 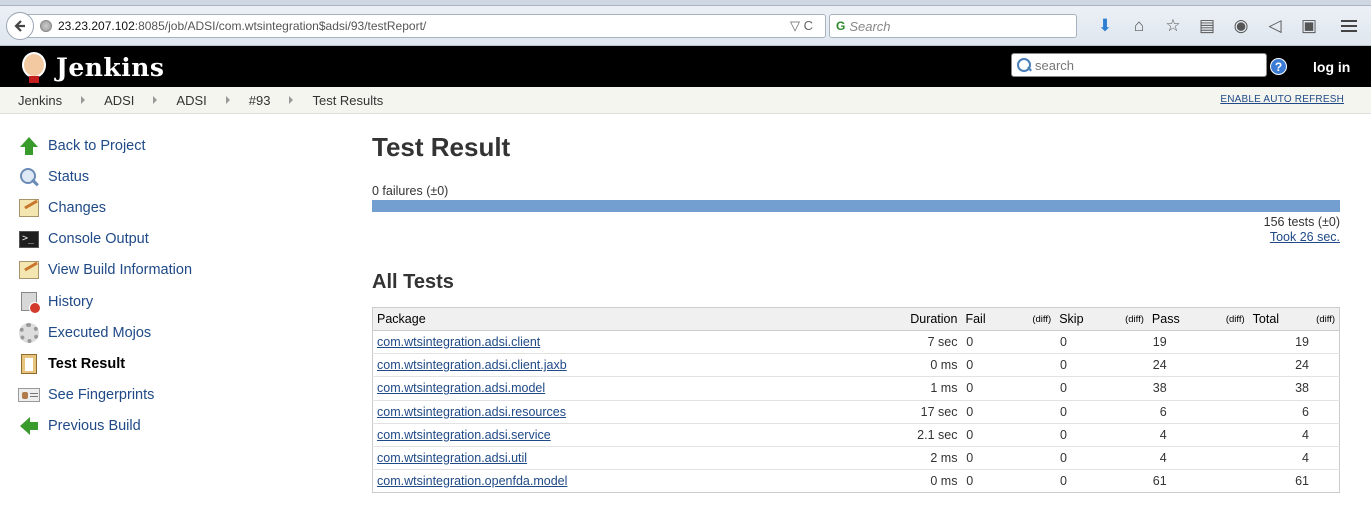 What do you see at coordinates (168, 207) in the screenshot?
I see `sidebar-item-changes: Changes` at bounding box center [168, 207].